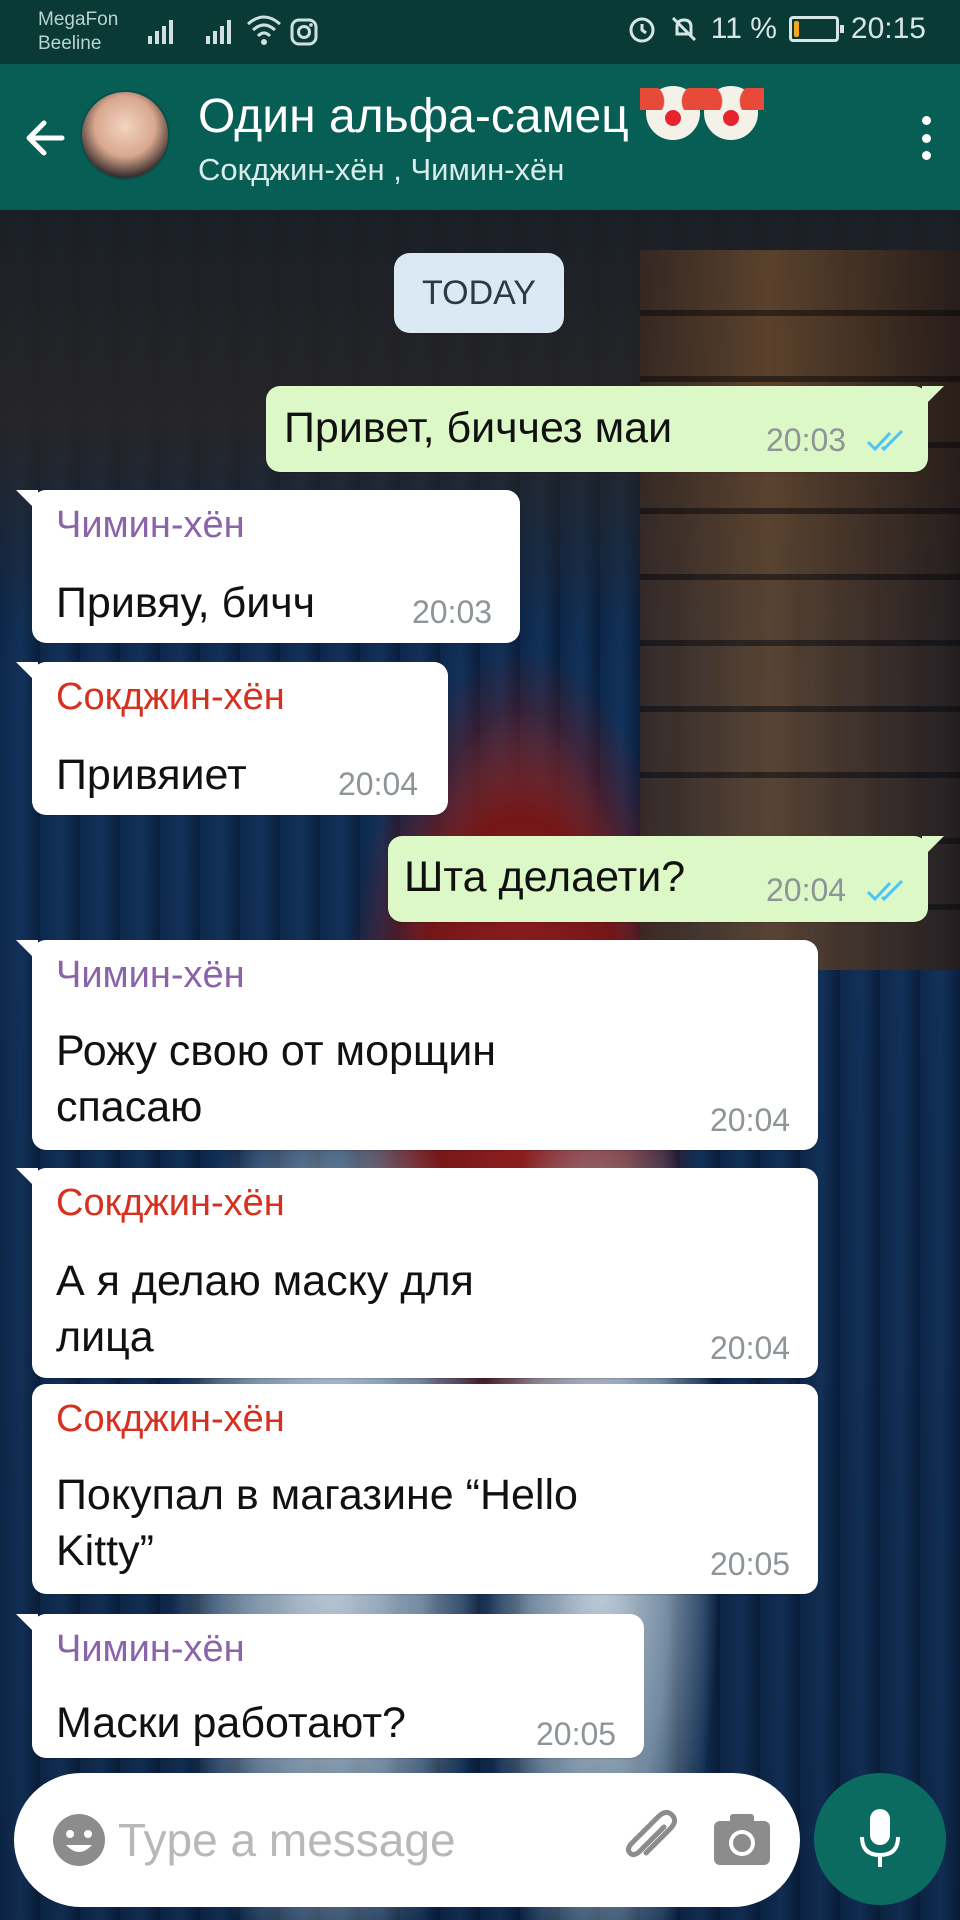  Describe the element at coordinates (105, 1551) in the screenshot. I see `message-text-line: Kitty”` at that location.